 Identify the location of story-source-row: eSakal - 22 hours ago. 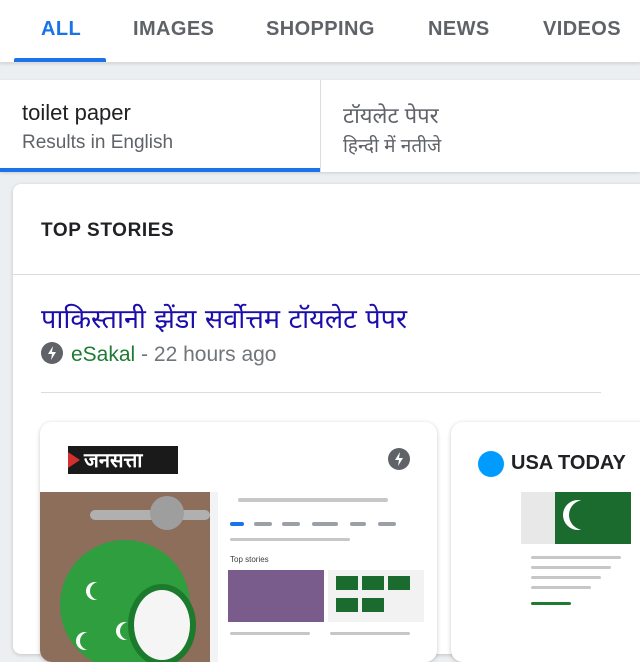
(159, 357).